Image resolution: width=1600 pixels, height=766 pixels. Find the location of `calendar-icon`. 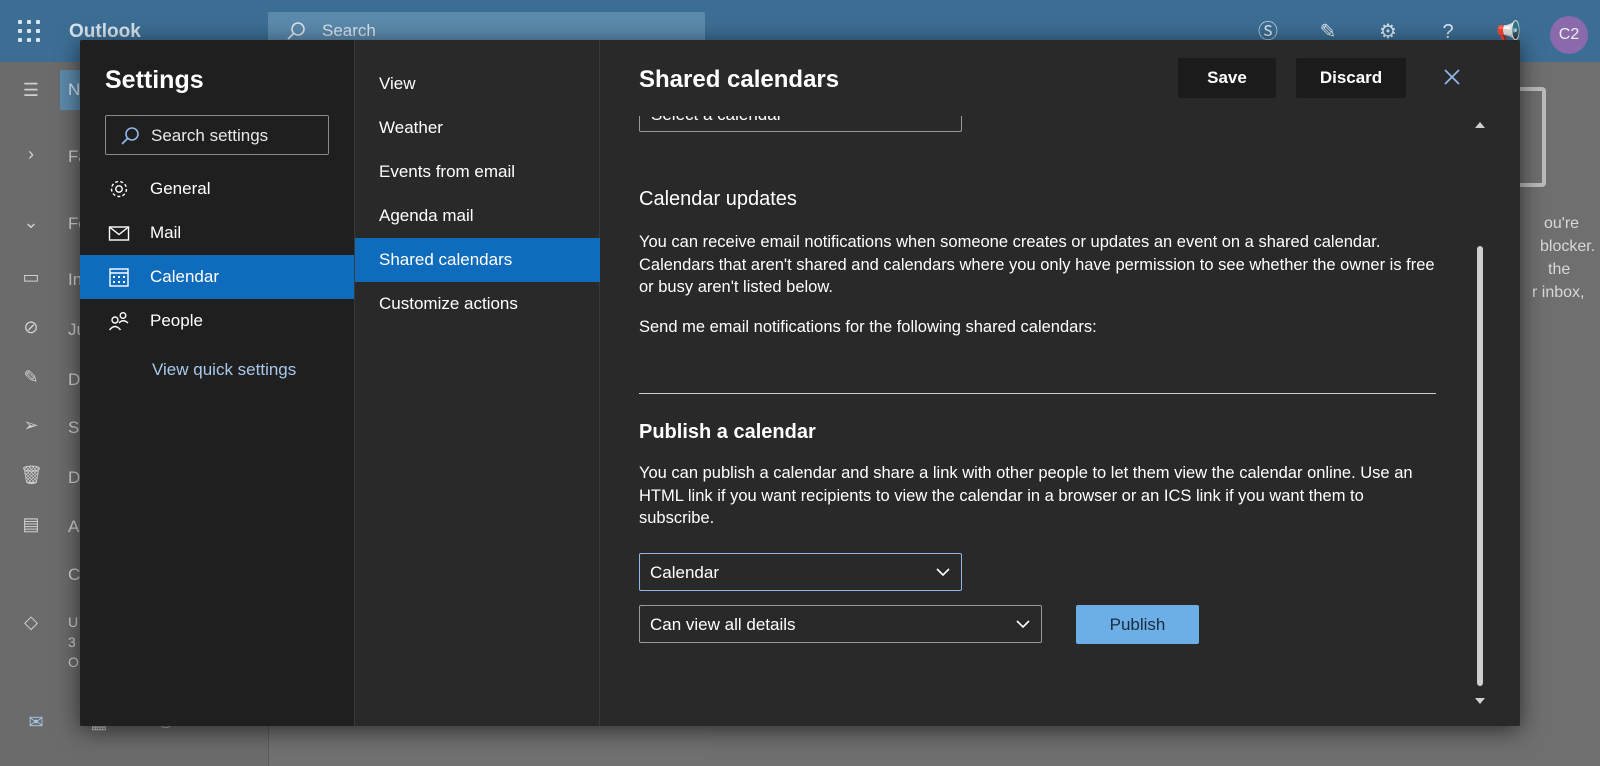

calendar-icon is located at coordinates (119, 277).